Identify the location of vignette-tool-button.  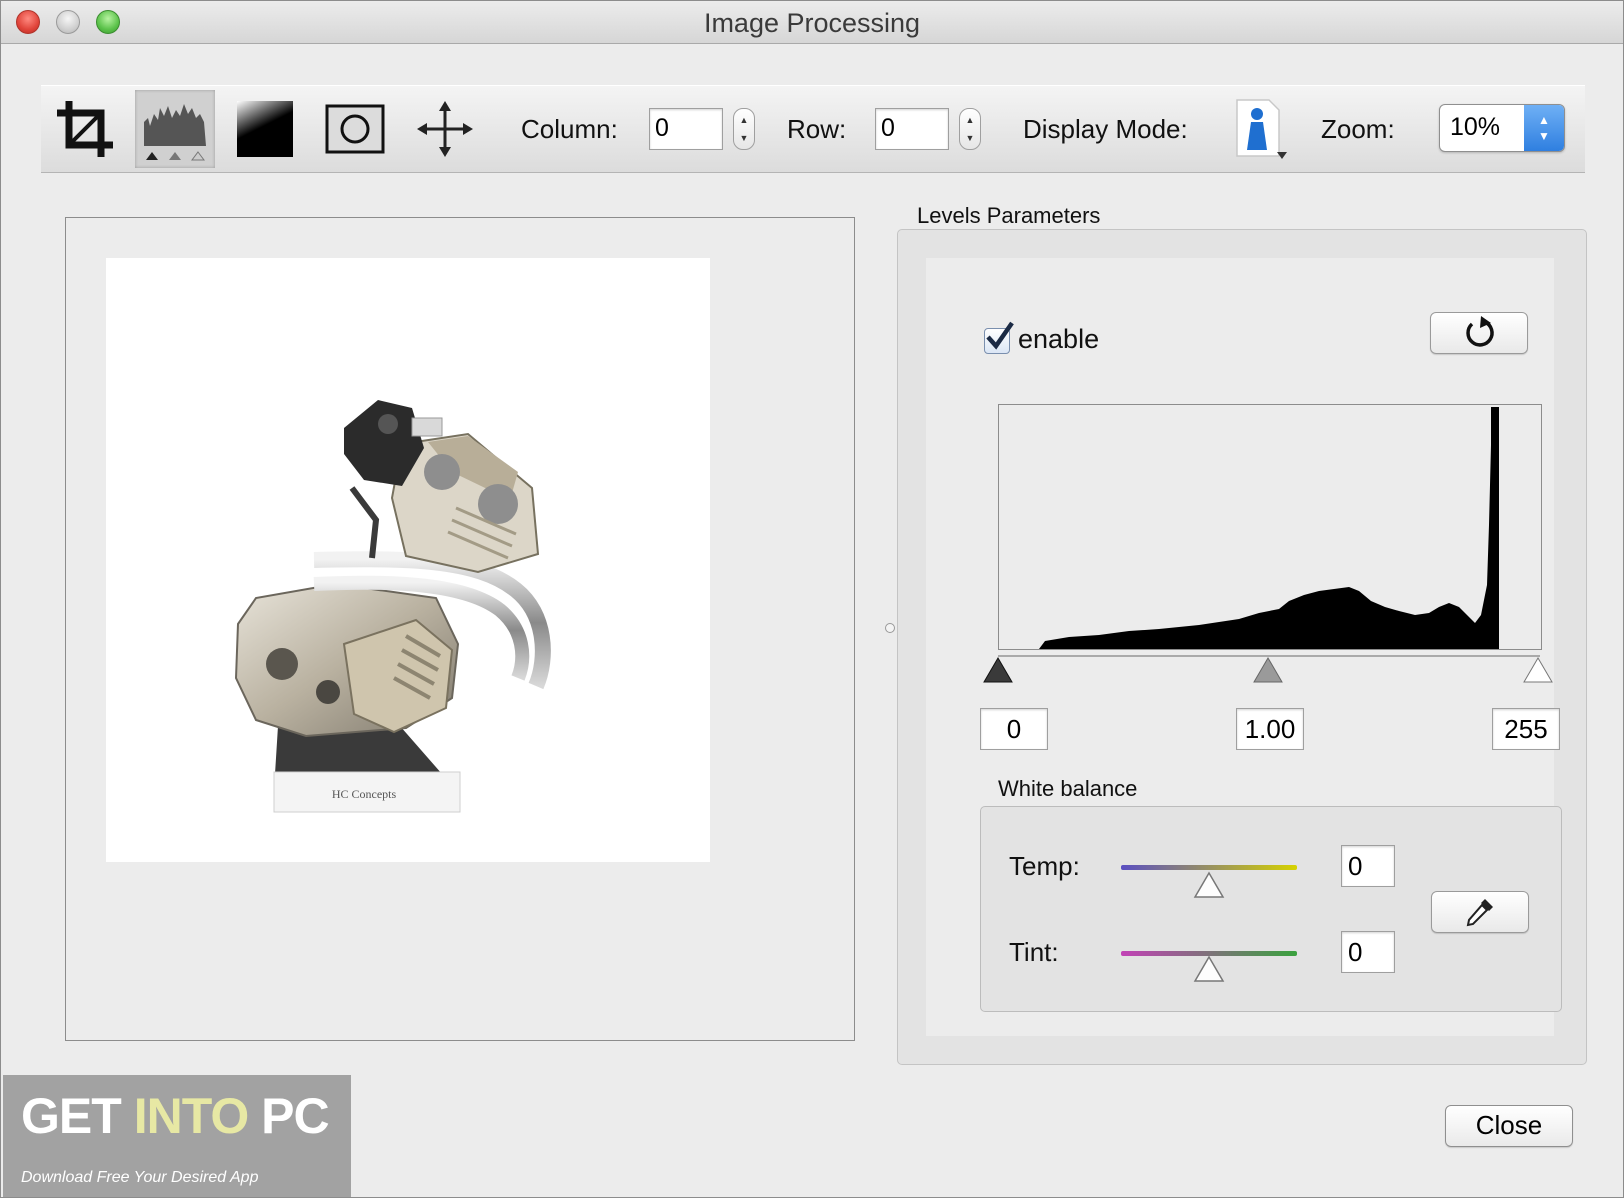
(355, 129).